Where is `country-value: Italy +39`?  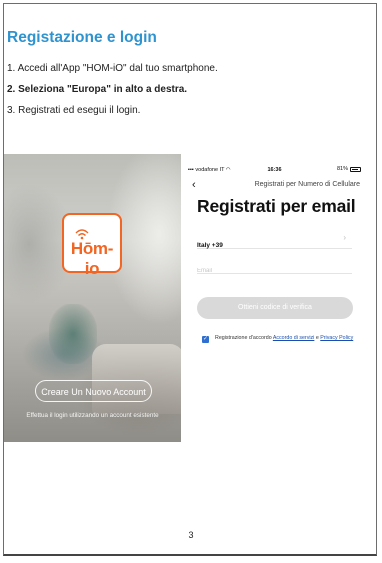 country-value: Italy +39 is located at coordinates (210, 245).